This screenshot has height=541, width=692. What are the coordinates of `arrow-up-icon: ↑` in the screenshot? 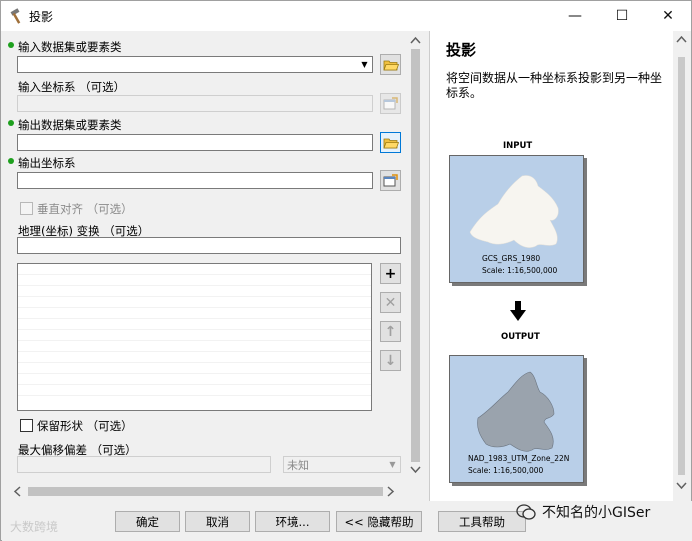 It's located at (390, 331).